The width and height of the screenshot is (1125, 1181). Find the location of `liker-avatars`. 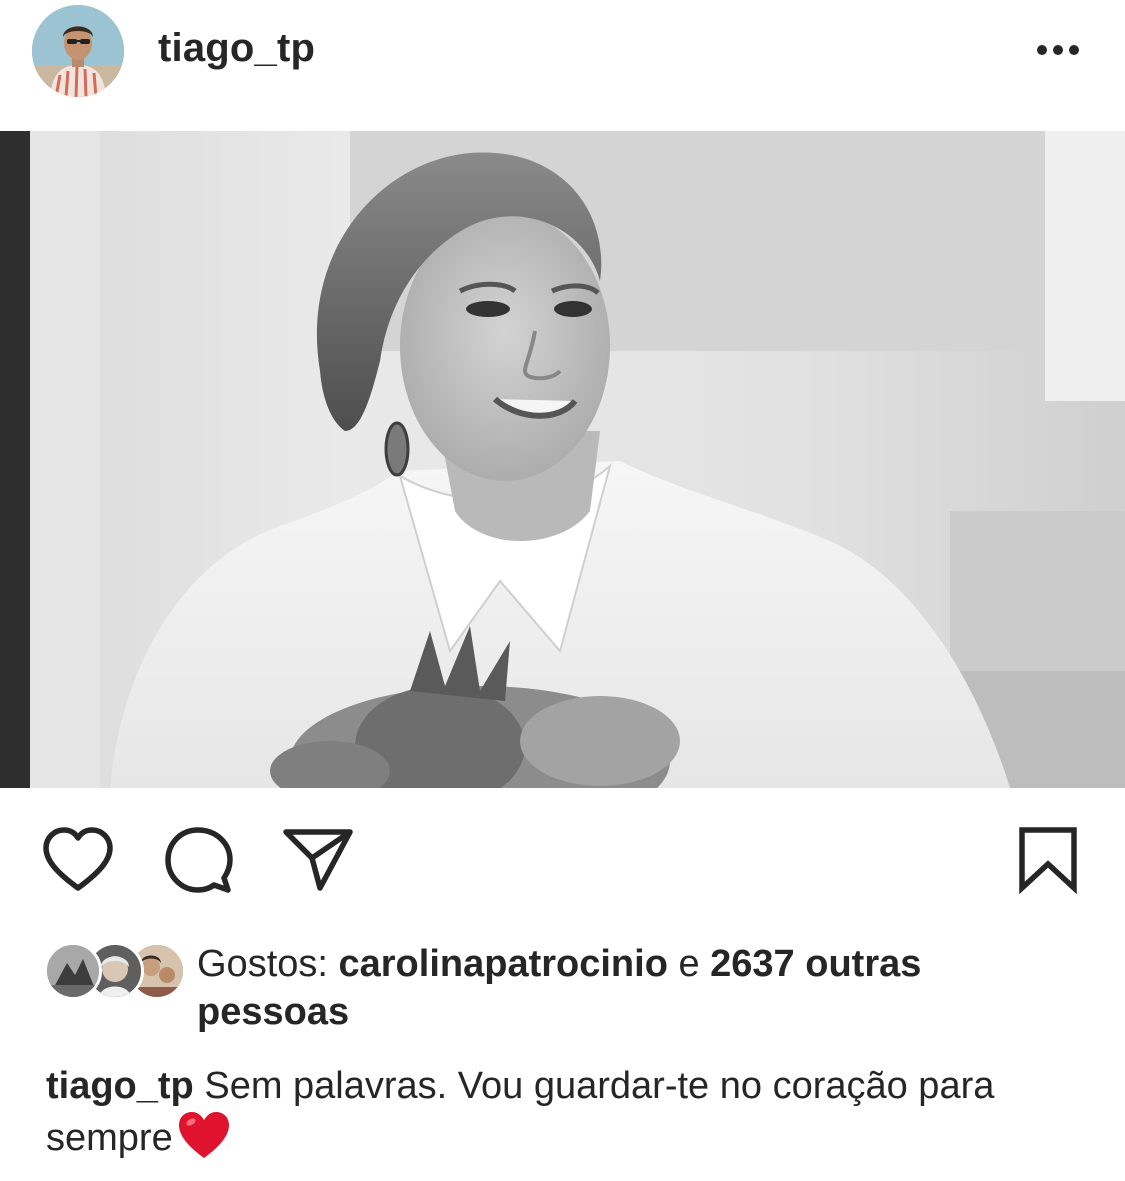

liker-avatars is located at coordinates (115, 972).